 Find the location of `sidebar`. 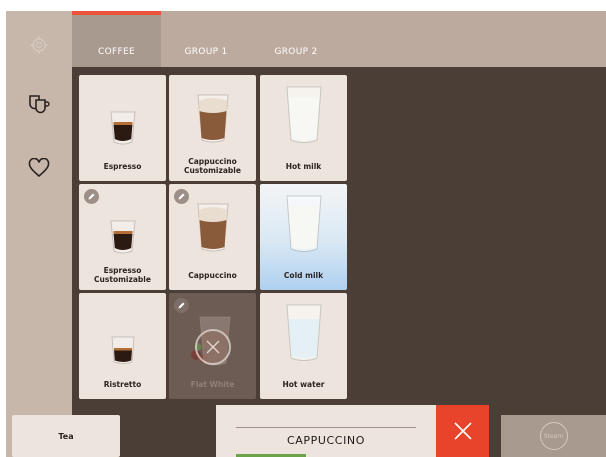

sidebar is located at coordinates (39, 234).